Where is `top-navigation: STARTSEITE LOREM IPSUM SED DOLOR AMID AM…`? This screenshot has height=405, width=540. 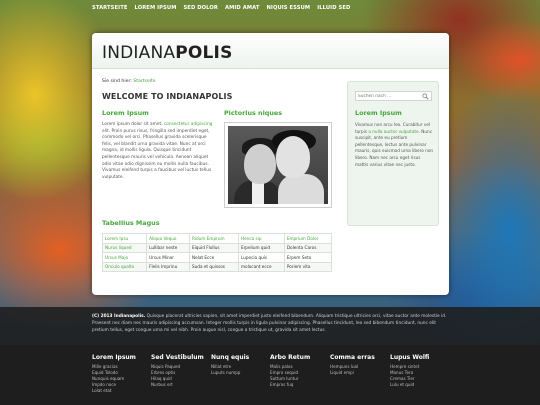 top-navigation: STARTSEITE LOREM IPSUM SED DOLOR AMID AM… is located at coordinates (270, 9).